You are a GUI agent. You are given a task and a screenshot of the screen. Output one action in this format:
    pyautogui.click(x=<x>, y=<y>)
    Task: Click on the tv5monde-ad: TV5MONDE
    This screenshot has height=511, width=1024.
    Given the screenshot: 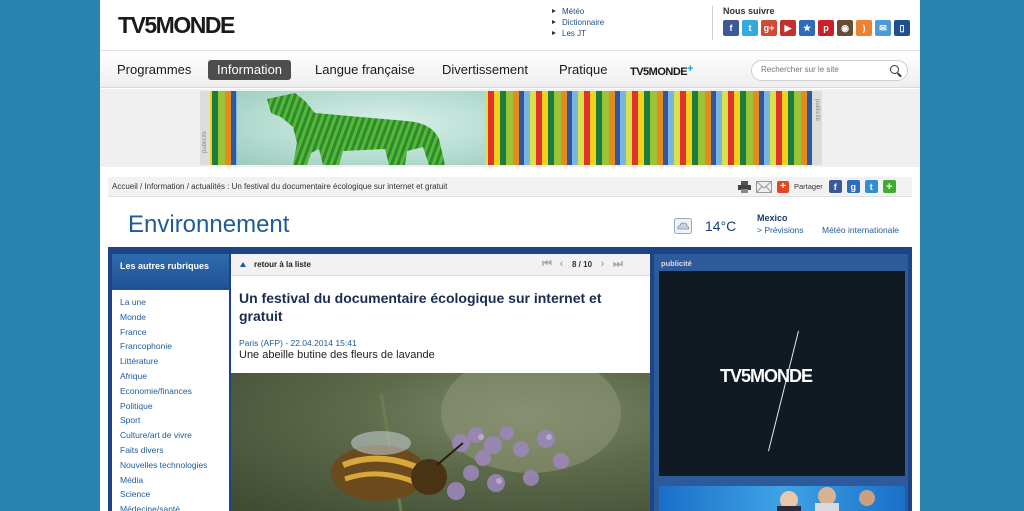 What is the action you would take?
    pyautogui.click(x=782, y=373)
    